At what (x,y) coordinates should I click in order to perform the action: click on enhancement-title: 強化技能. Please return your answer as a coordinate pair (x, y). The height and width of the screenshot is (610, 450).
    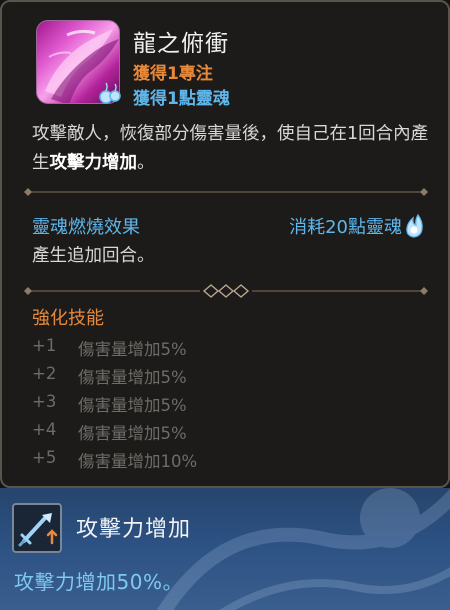
    Looking at the image, I should click on (68, 318).